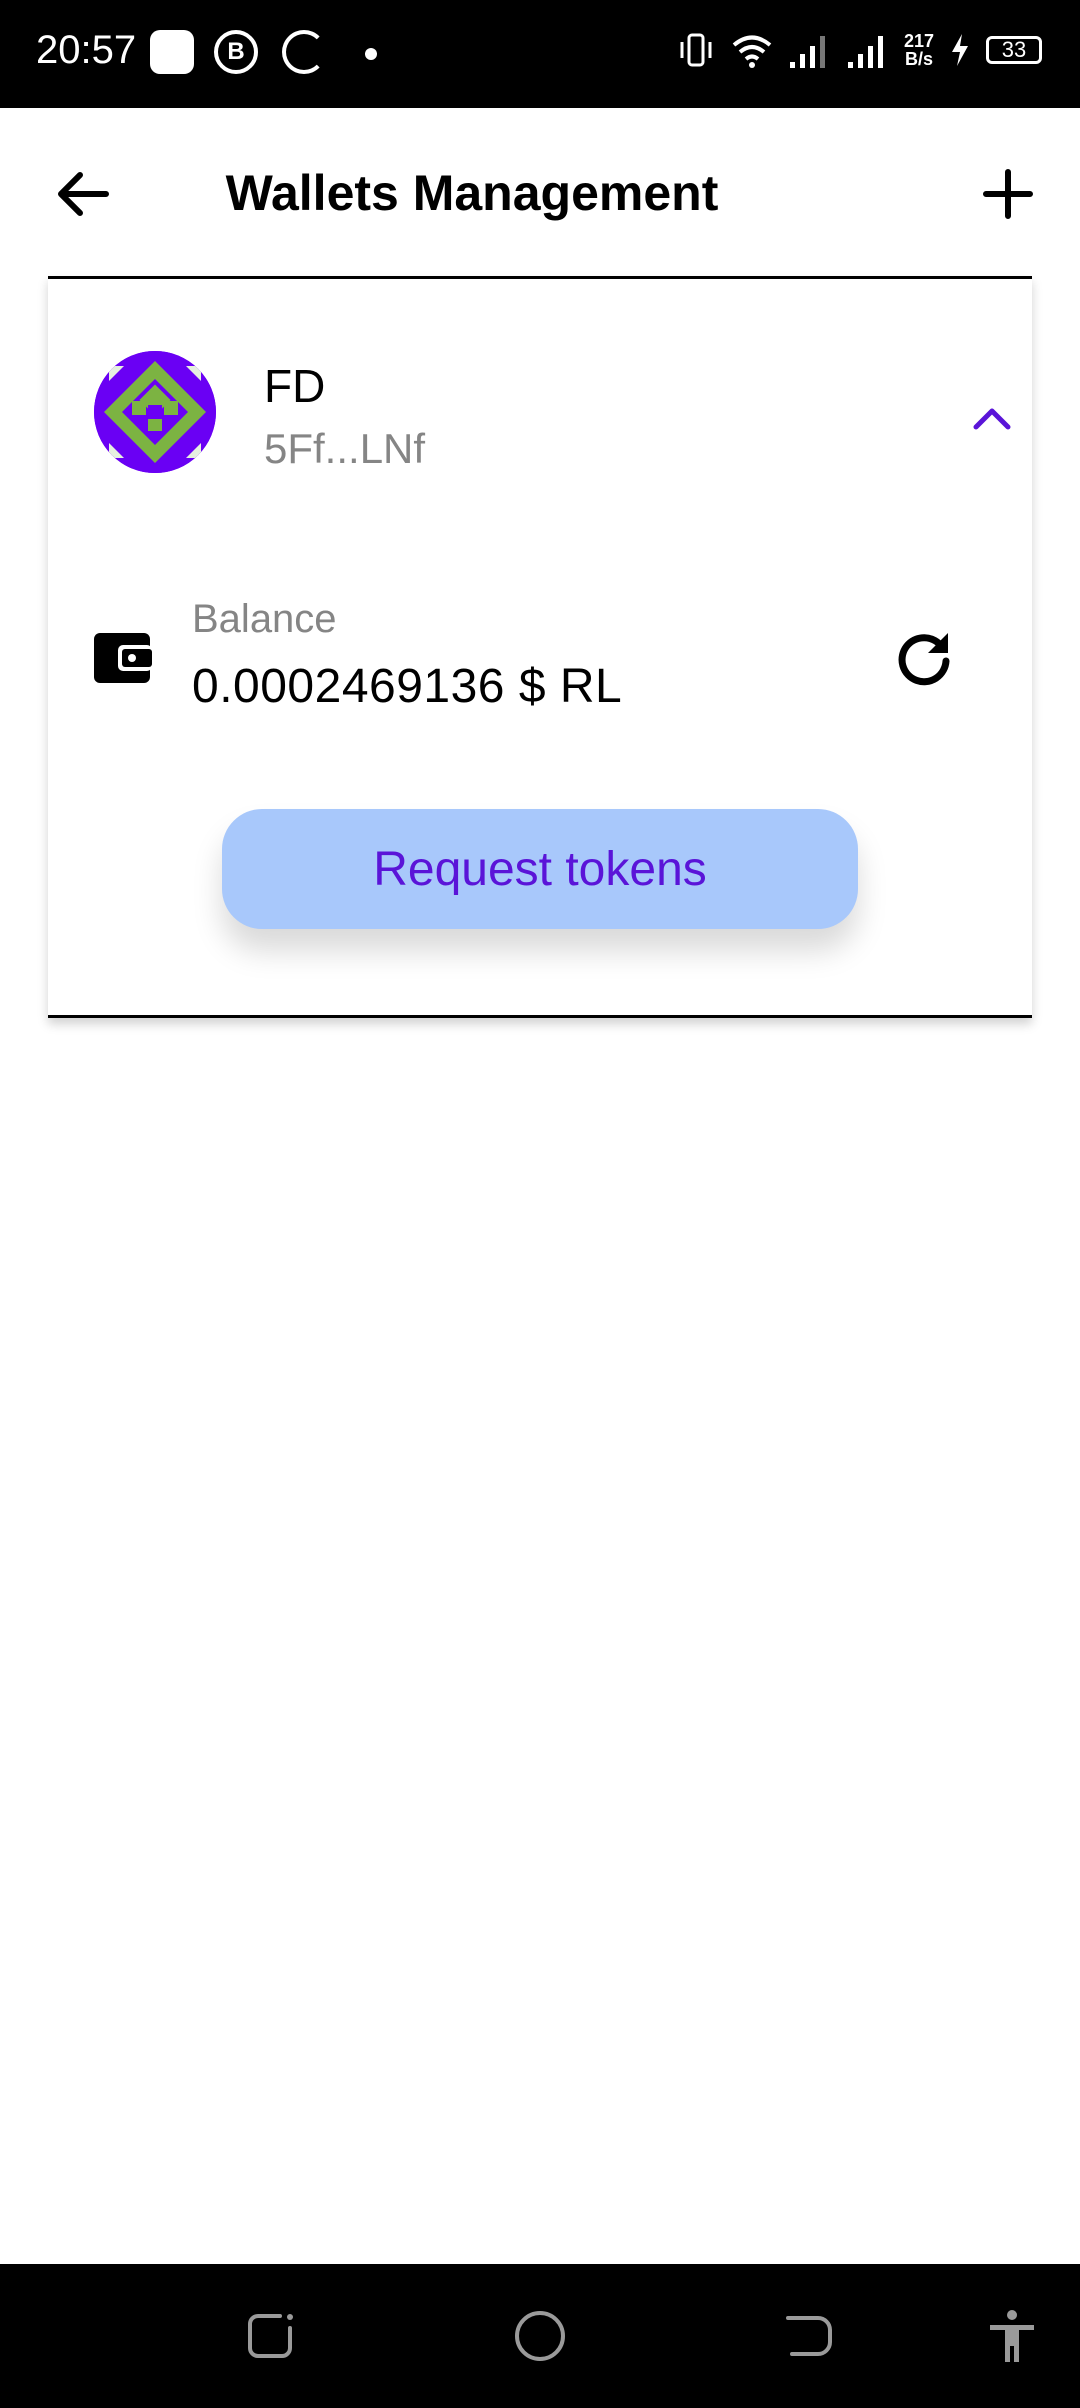  I want to click on notification-dot-icon, so click(371, 54).